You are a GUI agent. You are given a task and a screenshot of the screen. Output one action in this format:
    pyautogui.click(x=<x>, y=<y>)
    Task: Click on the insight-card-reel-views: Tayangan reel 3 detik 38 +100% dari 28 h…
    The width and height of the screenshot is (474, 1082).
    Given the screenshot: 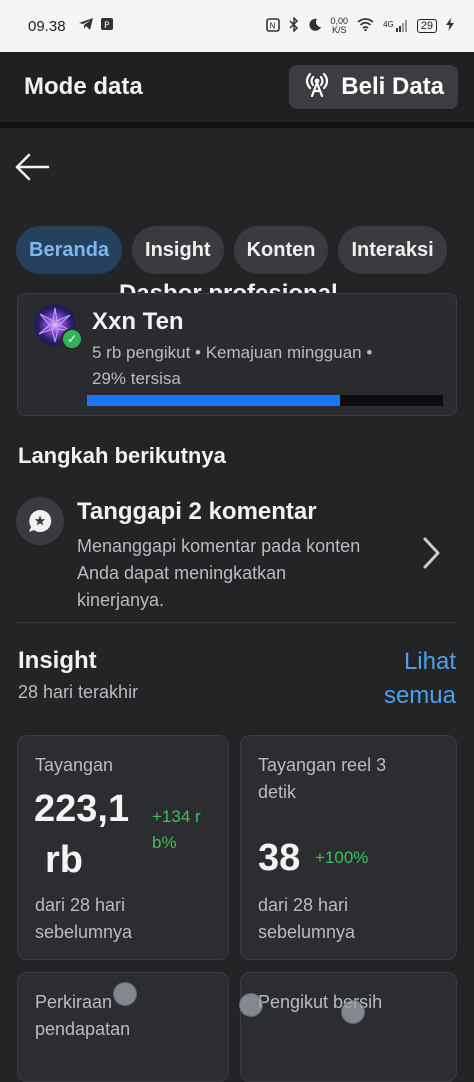 What is the action you would take?
    pyautogui.click(x=348, y=847)
    